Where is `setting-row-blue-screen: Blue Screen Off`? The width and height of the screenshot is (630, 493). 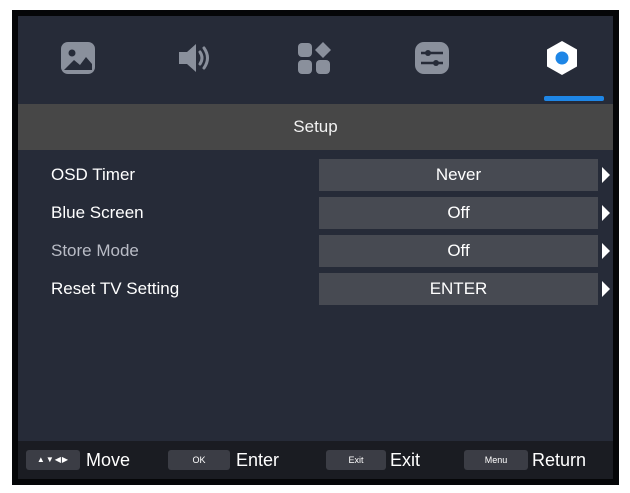 setting-row-blue-screen: Blue Screen Off is located at coordinates (315, 213).